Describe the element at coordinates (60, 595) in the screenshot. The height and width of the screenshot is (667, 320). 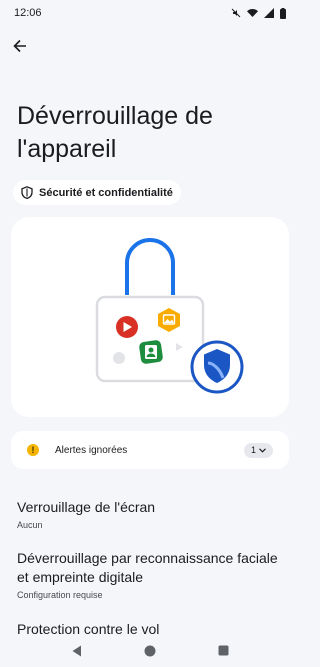
I see `setting-subtitle: Configuration requise` at that location.